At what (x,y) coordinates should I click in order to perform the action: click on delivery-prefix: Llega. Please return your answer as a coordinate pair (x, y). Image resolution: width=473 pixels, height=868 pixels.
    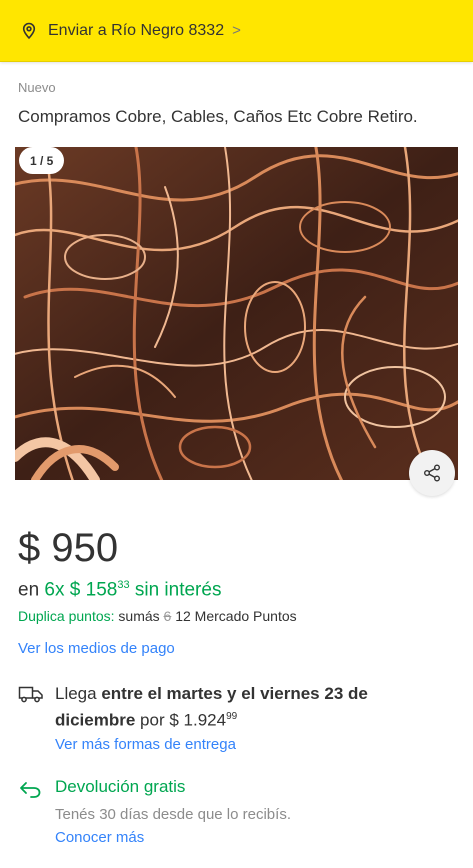
    Looking at the image, I should click on (76, 693).